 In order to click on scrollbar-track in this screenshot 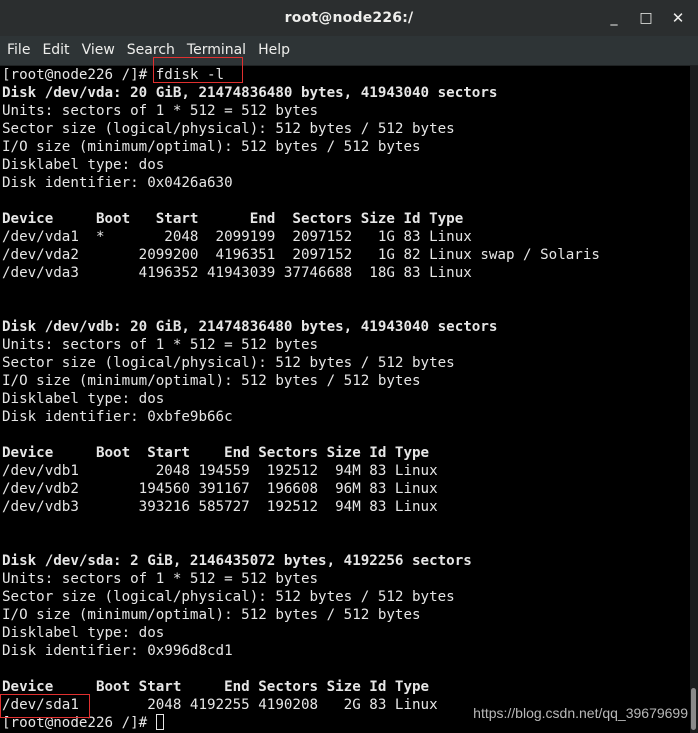, I will do `click(694, 399)`.